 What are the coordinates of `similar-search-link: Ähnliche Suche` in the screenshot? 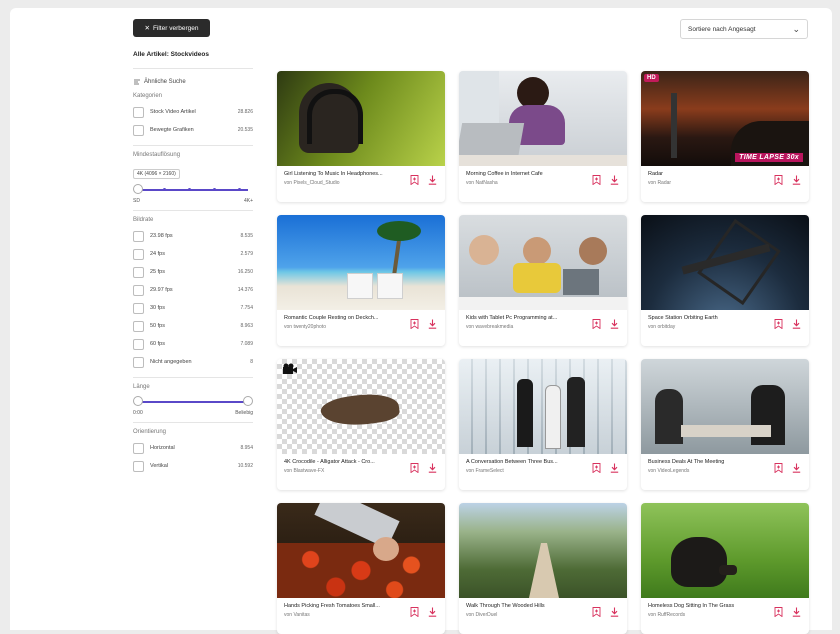 It's located at (193, 82).